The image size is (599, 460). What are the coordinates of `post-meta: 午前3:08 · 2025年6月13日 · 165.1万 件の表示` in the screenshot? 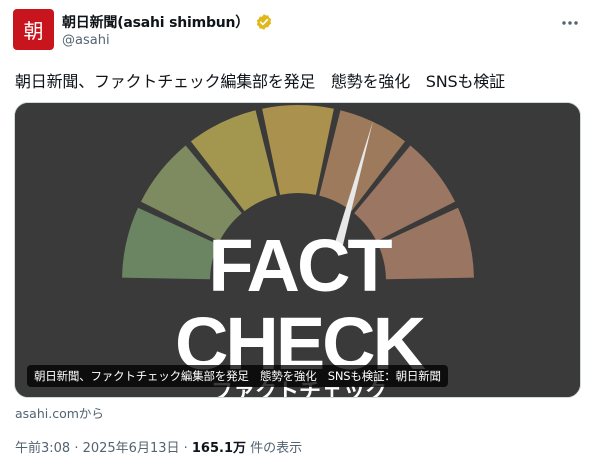 It's located at (158, 446).